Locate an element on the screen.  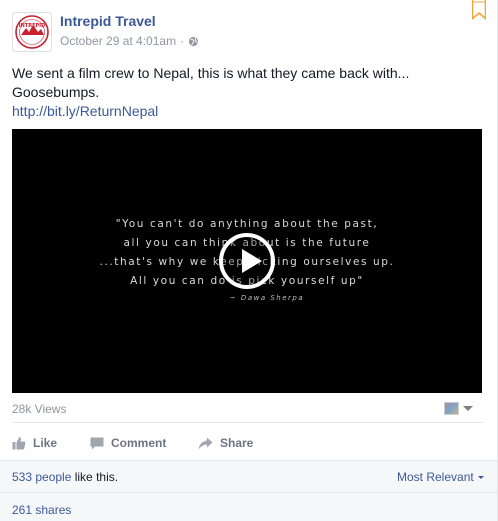
chevron-down-icon is located at coordinates (468, 408).